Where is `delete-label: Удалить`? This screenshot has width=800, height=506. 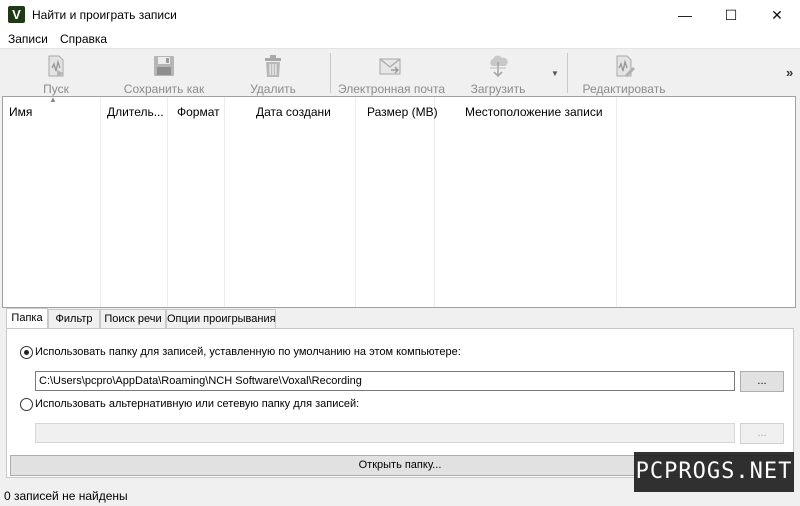 delete-label: Удалить is located at coordinates (273, 89).